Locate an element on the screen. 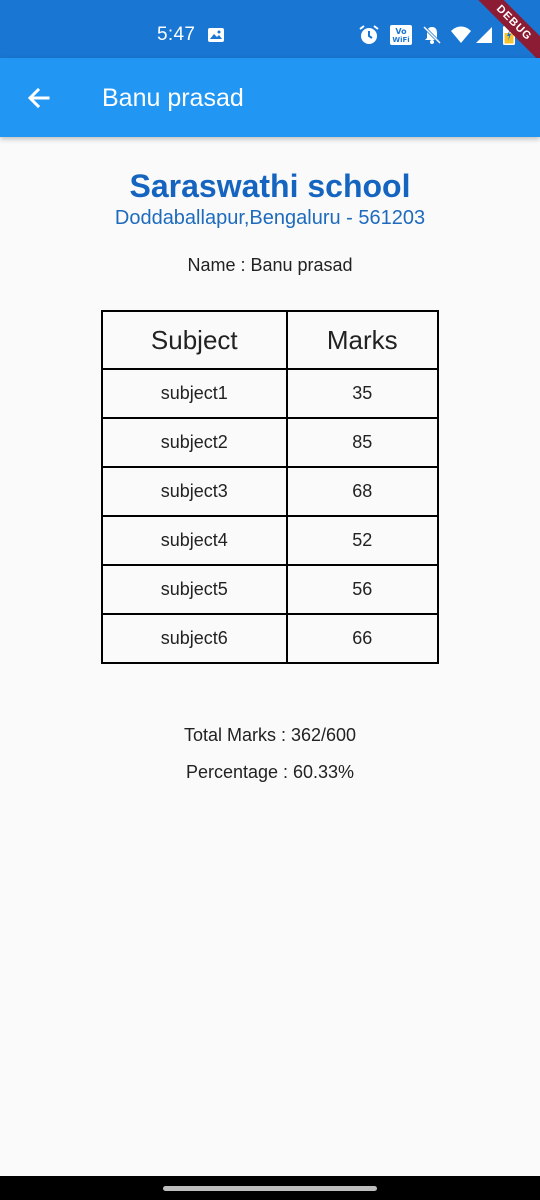  arrow-back-icon is located at coordinates (38, 98).